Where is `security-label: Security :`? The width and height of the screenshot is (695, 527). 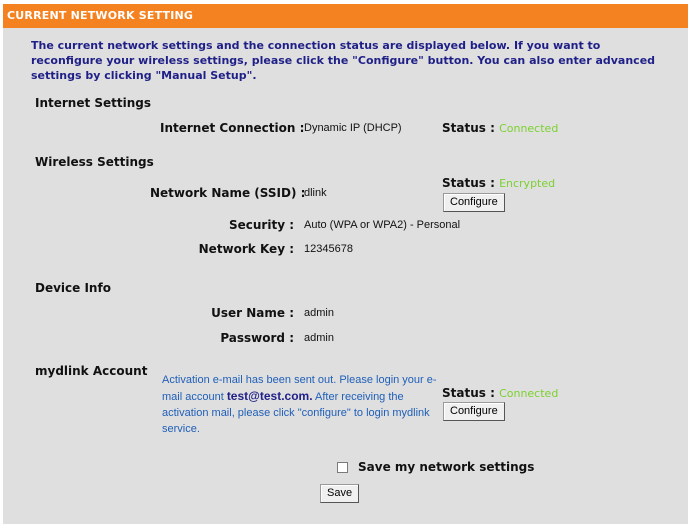 security-label: Security : is located at coordinates (261, 225).